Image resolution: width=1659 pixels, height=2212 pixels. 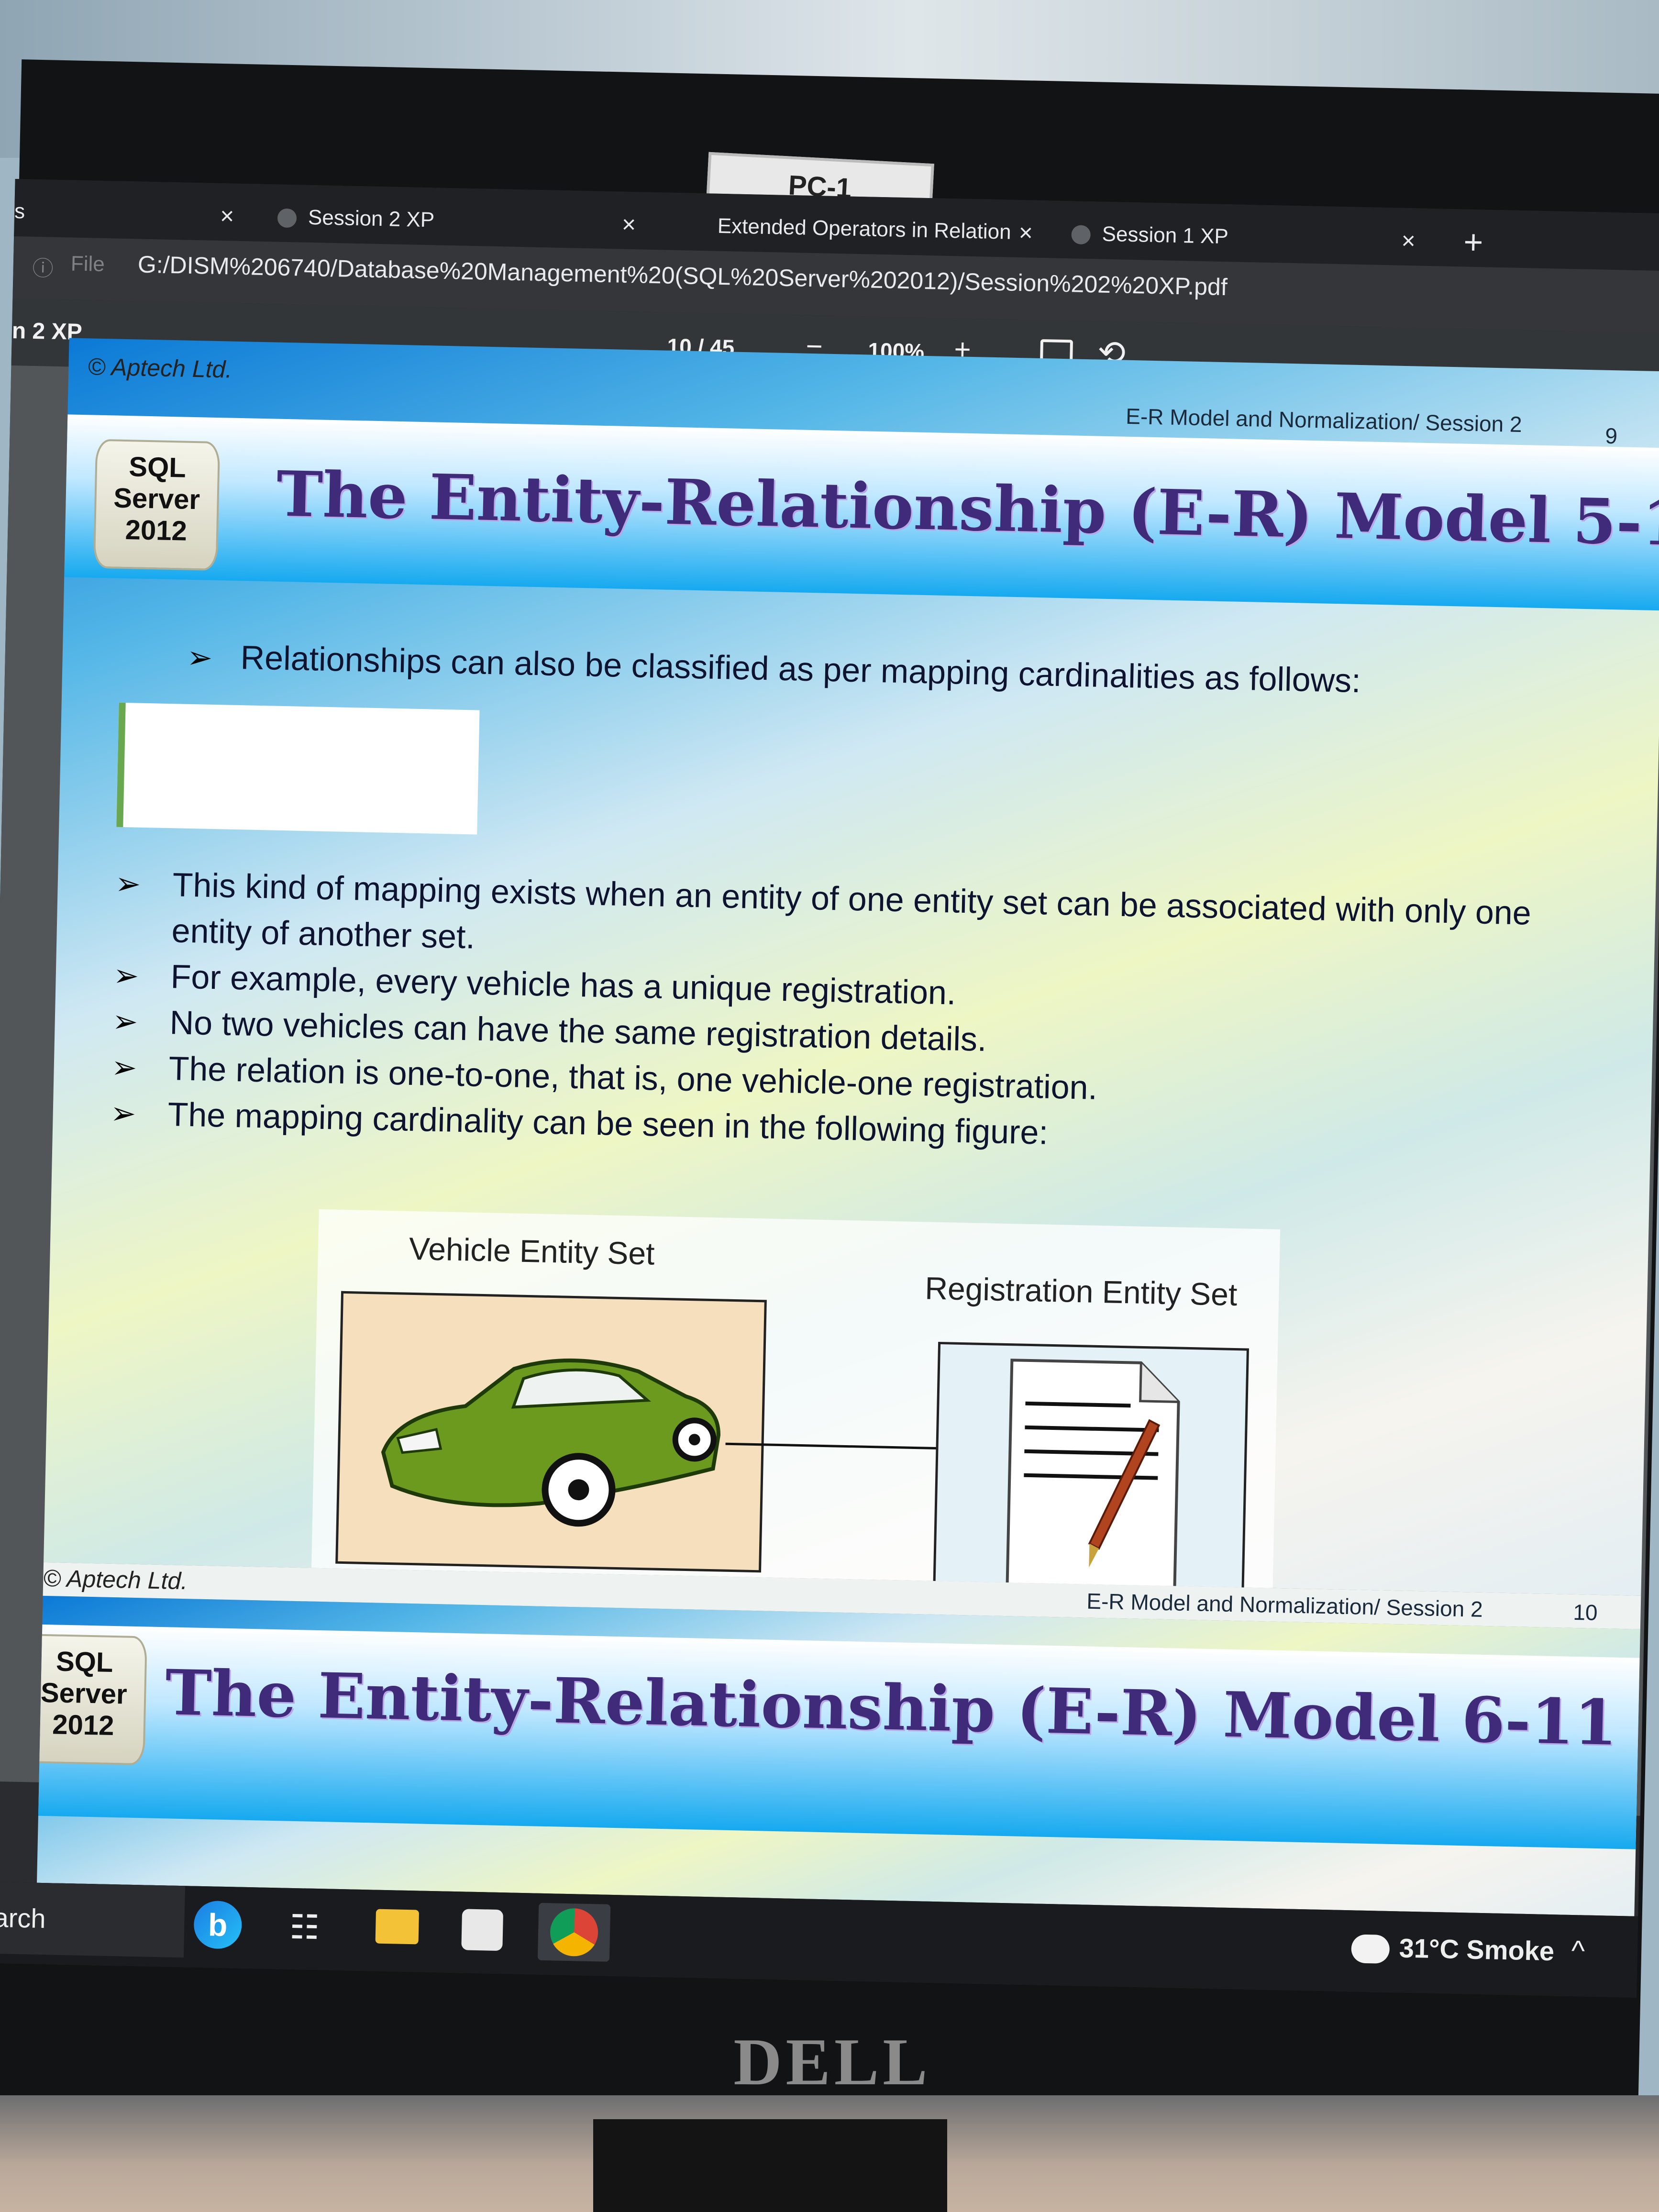 I want to click on tab-label: Extended Operators in Relation, so click(x=864, y=229).